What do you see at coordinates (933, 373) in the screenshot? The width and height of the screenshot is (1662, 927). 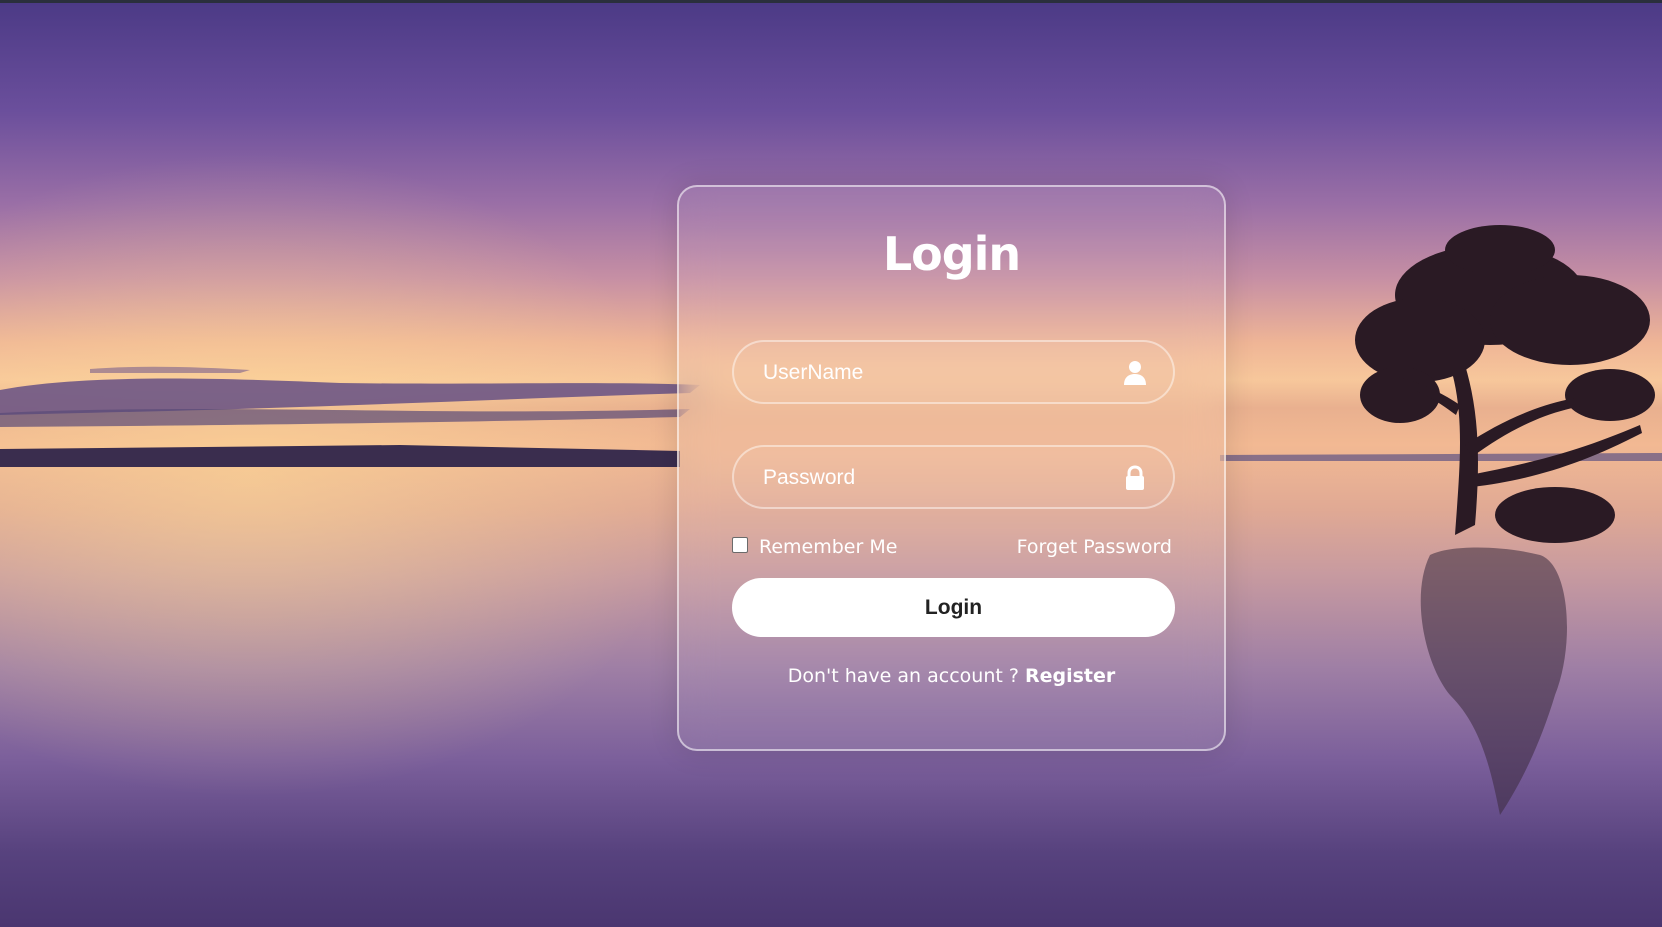 I see `username-input` at bounding box center [933, 373].